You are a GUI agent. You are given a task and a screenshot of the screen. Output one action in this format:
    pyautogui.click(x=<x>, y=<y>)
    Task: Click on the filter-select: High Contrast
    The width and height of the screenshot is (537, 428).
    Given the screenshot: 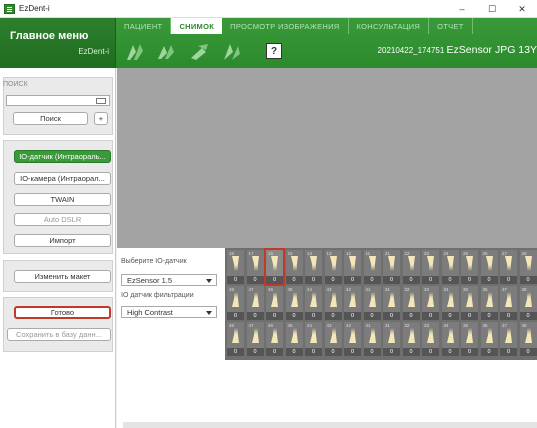 What is the action you would take?
    pyautogui.click(x=169, y=312)
    